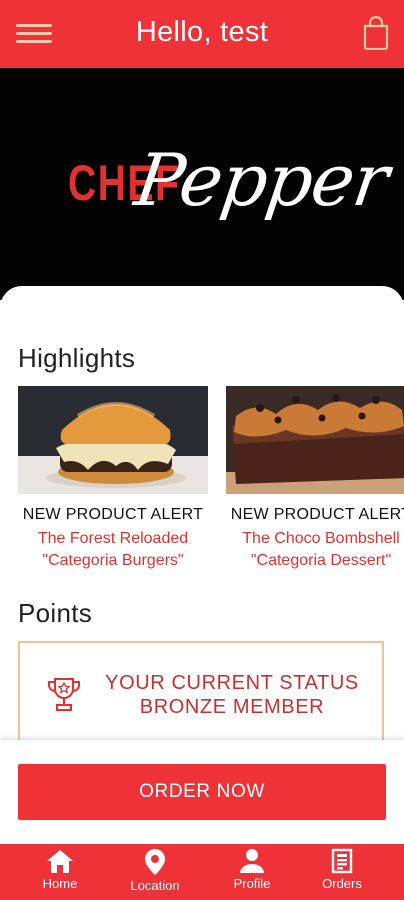  I want to click on orders-icon, so click(342, 861).